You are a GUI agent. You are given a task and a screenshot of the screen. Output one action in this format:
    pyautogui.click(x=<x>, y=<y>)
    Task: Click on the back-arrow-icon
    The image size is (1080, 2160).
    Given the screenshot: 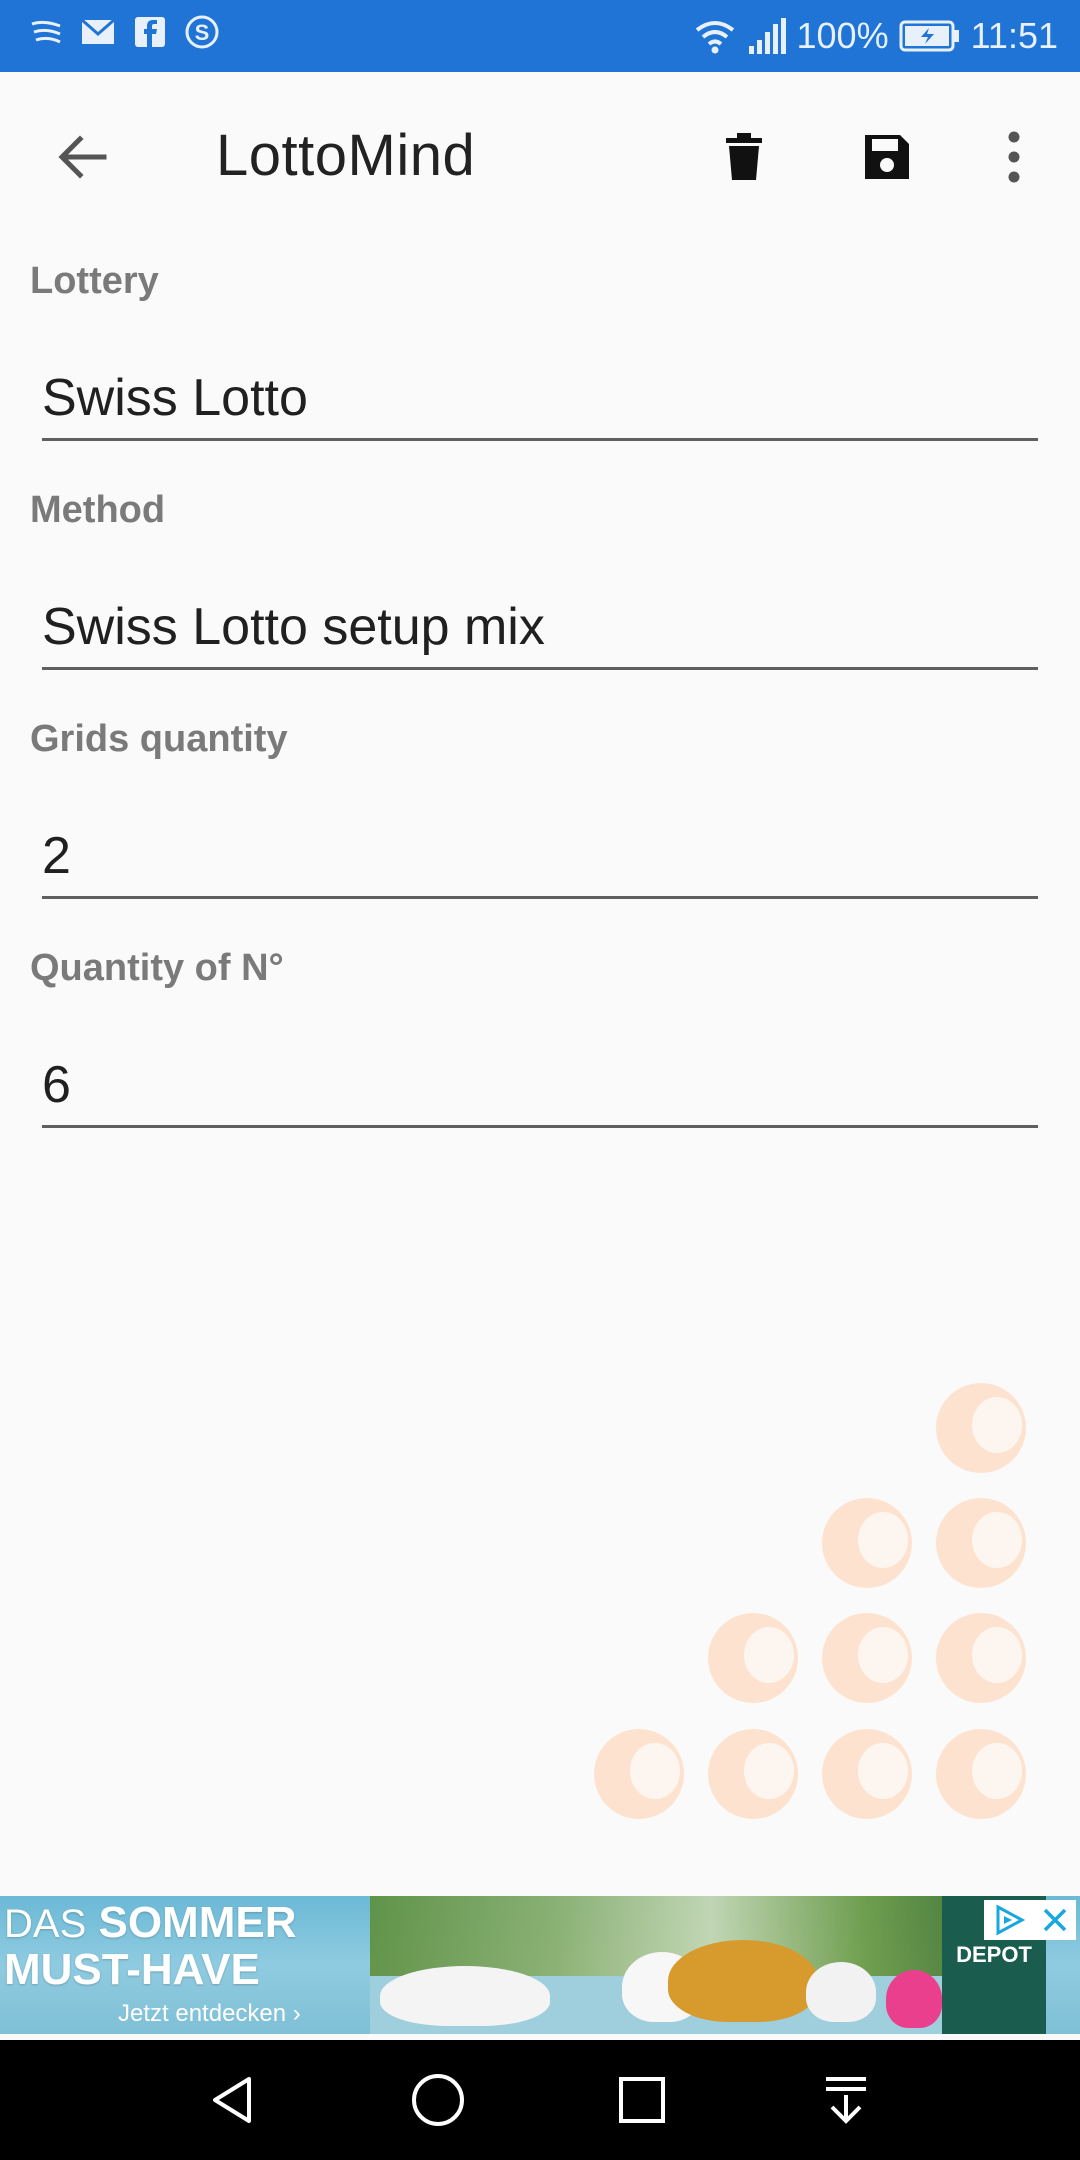 What is the action you would take?
    pyautogui.click(x=82, y=157)
    